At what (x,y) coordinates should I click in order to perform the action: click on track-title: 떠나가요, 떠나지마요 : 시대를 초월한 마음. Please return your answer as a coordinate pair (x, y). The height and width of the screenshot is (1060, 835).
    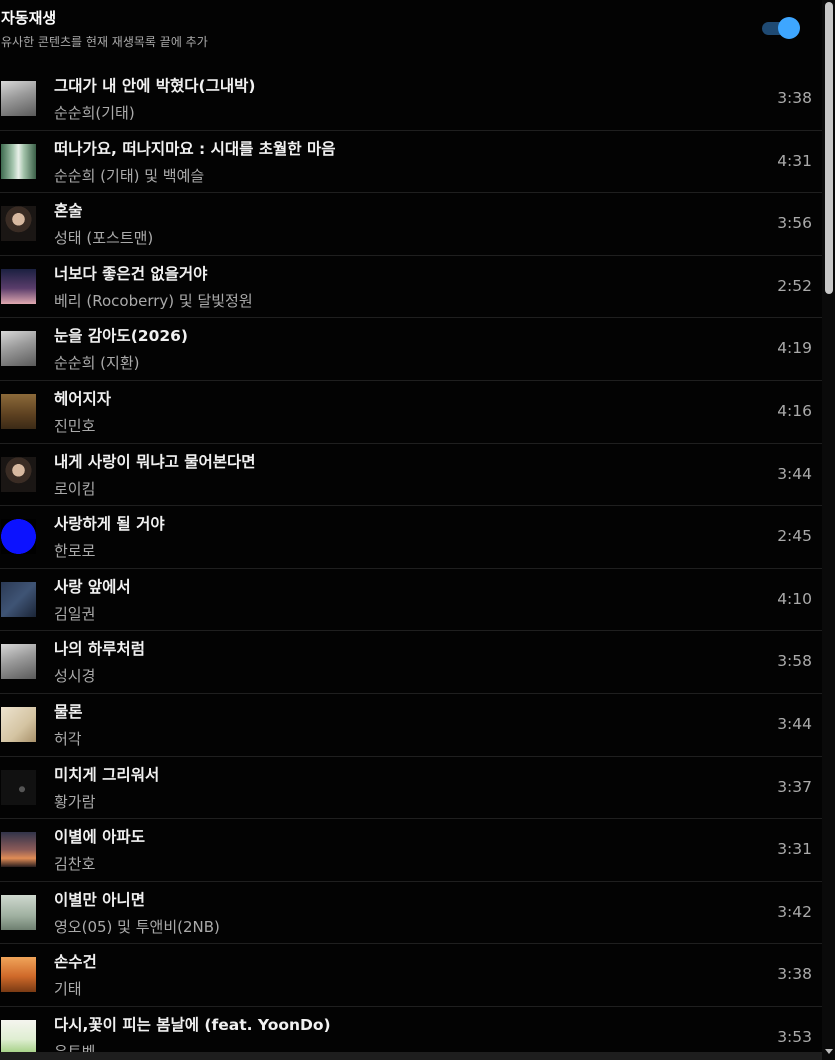
    Looking at the image, I should click on (195, 148).